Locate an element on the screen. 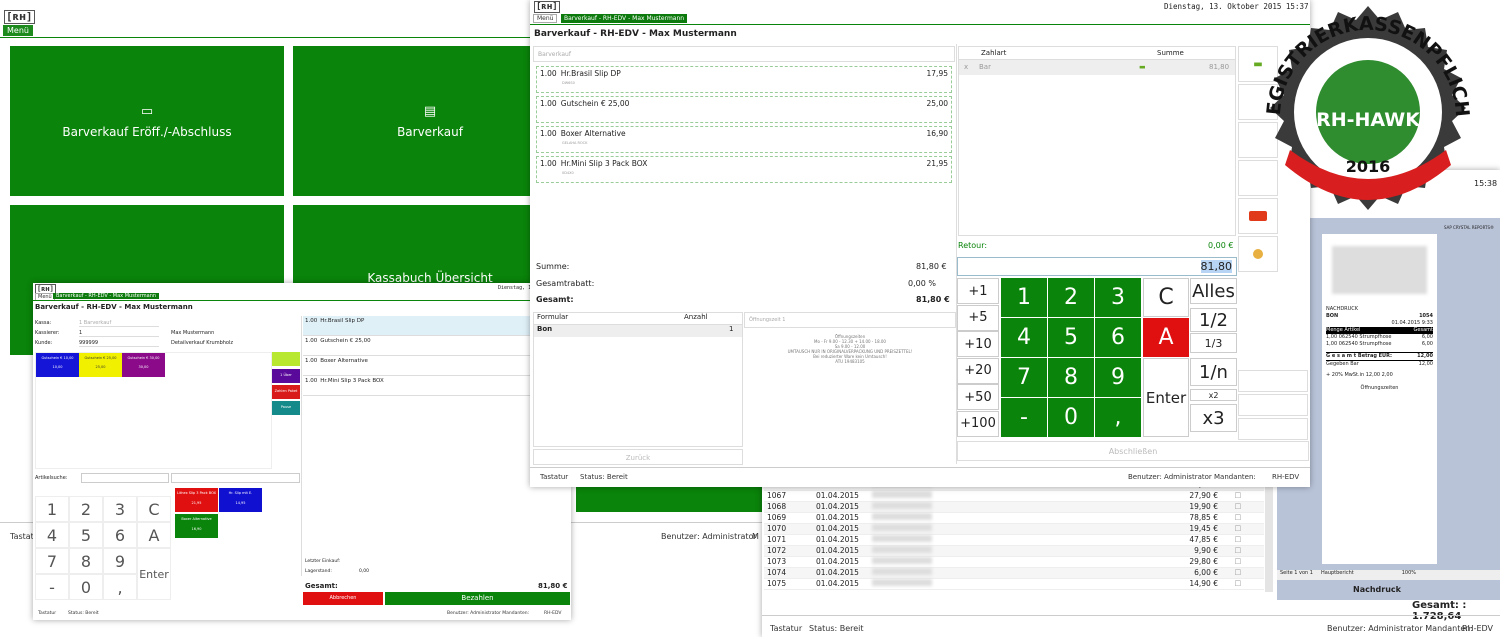 This screenshot has width=1500, height=637. fraction-button: Alles is located at coordinates (1213, 291).